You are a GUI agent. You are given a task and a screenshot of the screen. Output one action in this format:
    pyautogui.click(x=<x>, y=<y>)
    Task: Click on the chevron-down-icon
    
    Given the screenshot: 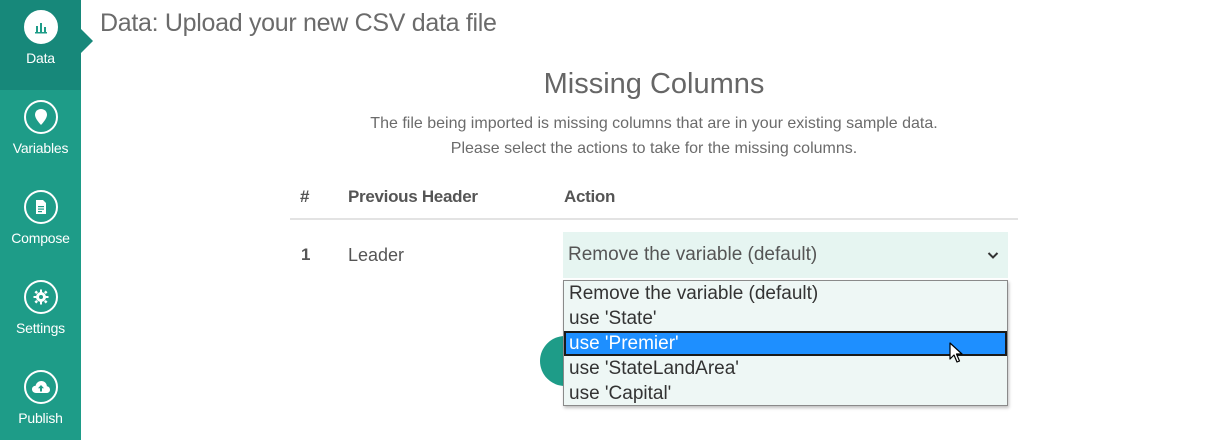 What is the action you would take?
    pyautogui.click(x=993, y=257)
    